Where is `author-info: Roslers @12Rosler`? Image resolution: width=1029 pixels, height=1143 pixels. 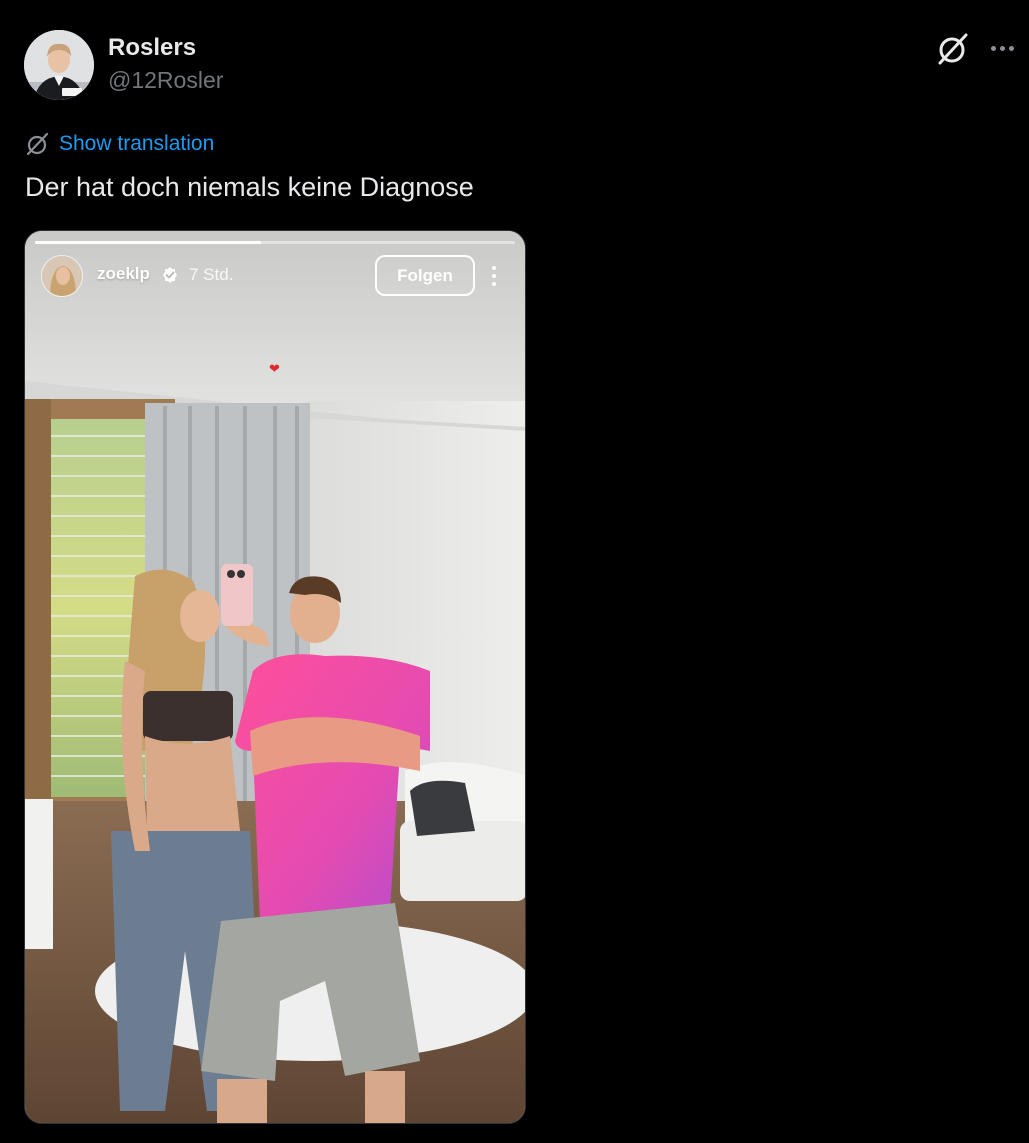
author-info: Roslers @12Rosler is located at coordinates (165, 65).